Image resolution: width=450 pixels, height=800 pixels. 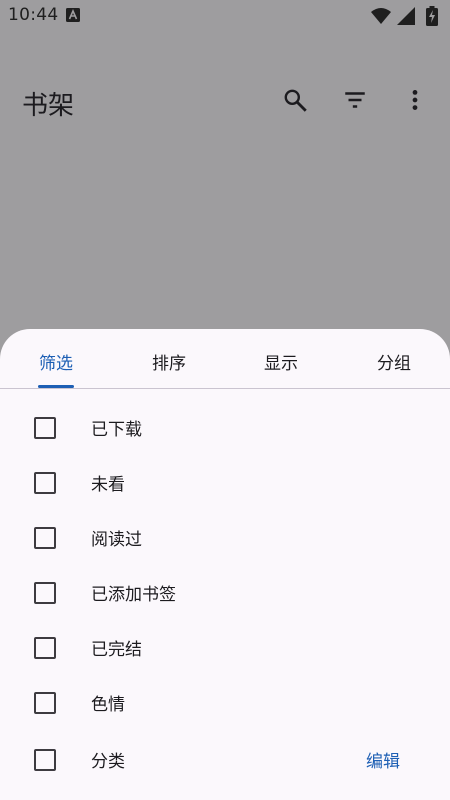 What do you see at coordinates (225, 483) in the screenshot?
I see `filter-row-unread: 未看` at bounding box center [225, 483].